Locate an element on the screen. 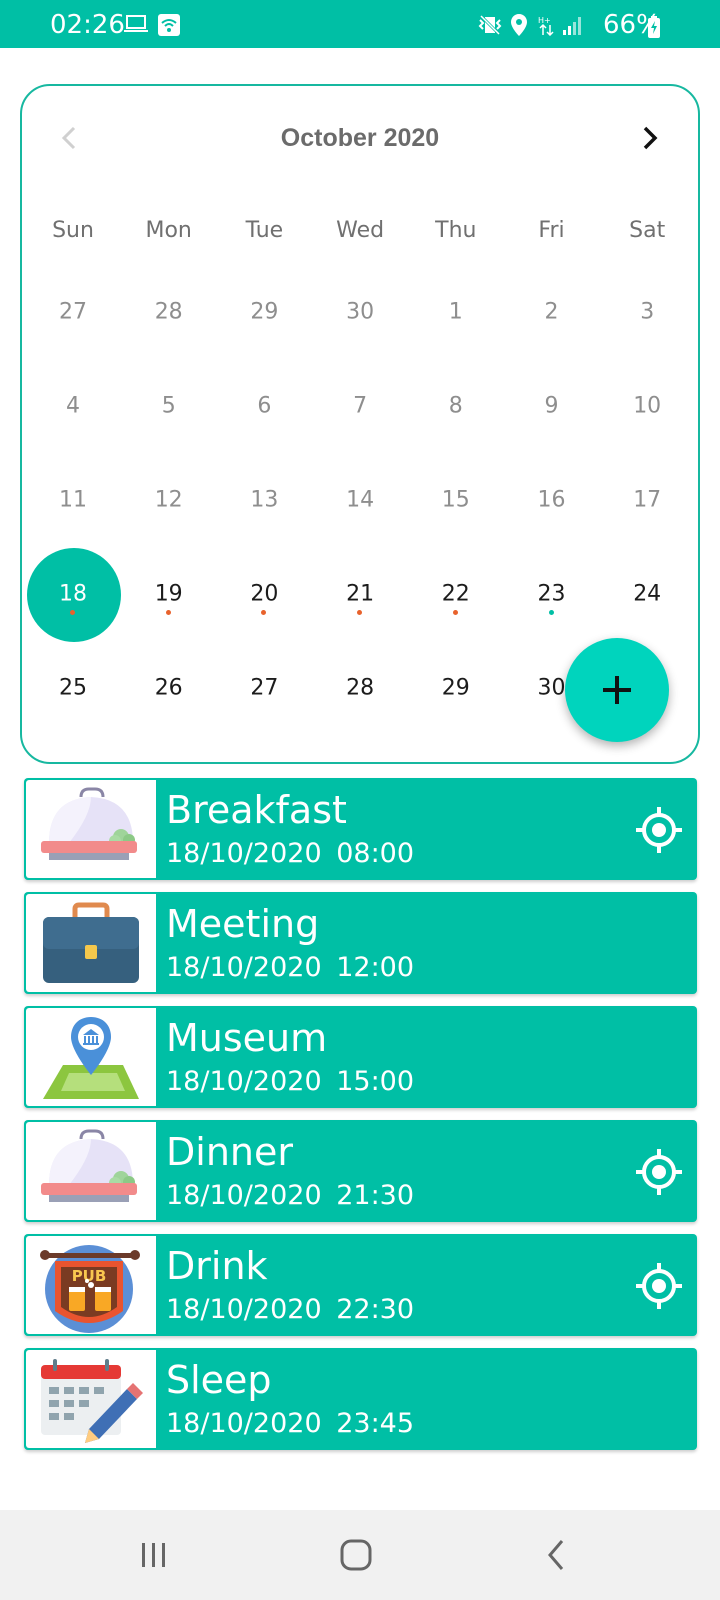 Image resolution: width=720 pixels, height=1600 pixels. system-nav-bar is located at coordinates (360, 1555).